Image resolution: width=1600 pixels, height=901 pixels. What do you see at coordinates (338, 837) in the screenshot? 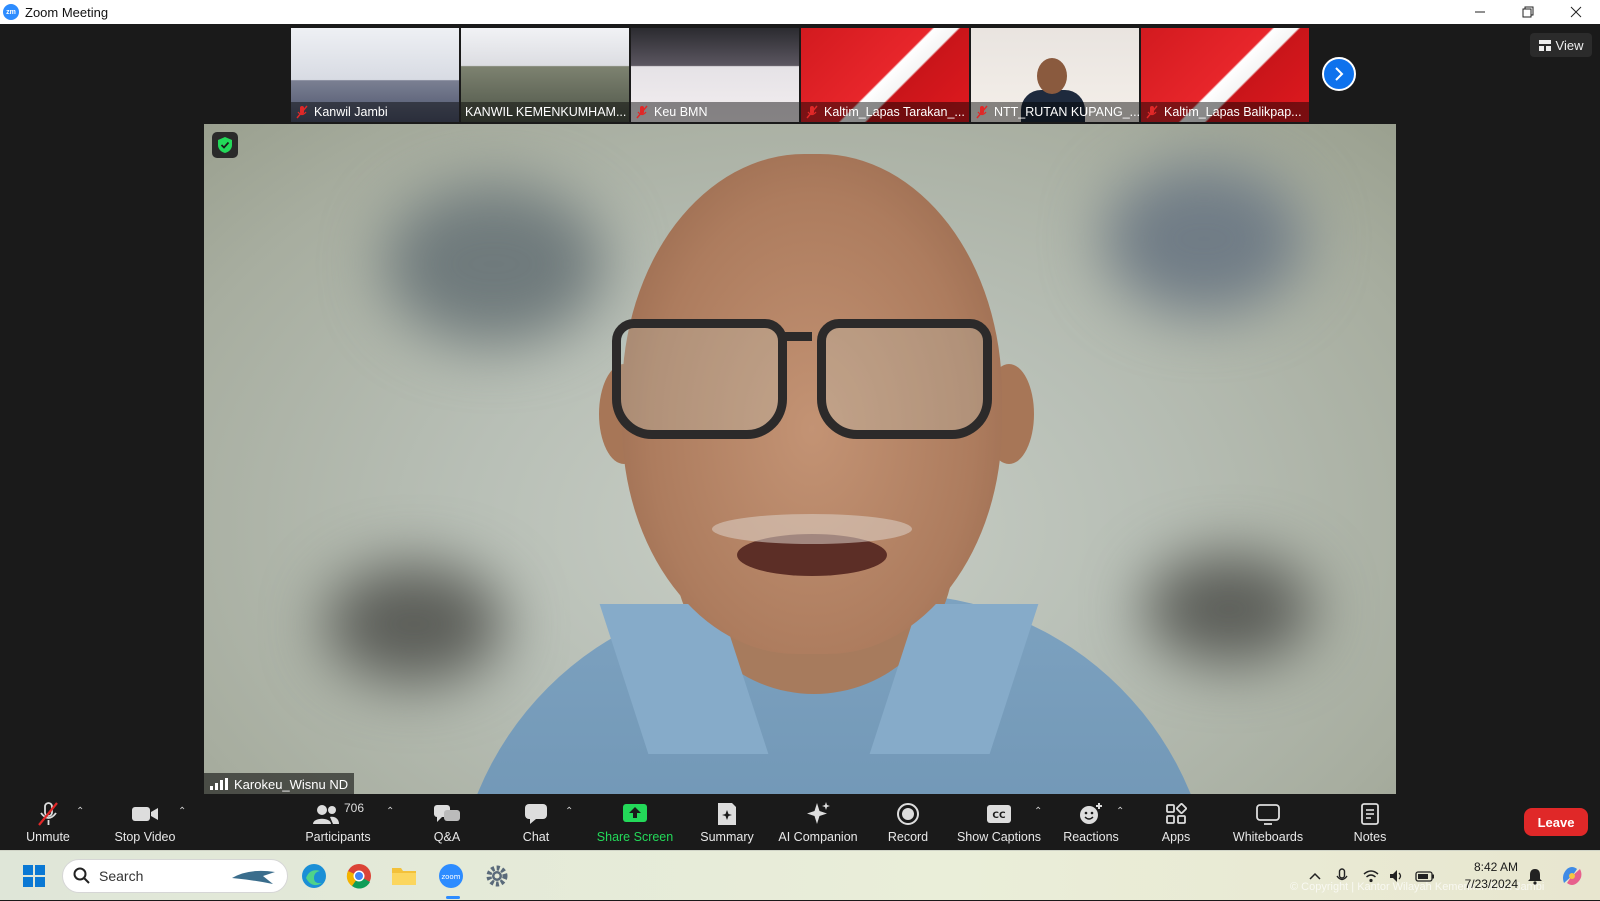
I see `participants-label: Participants` at bounding box center [338, 837].